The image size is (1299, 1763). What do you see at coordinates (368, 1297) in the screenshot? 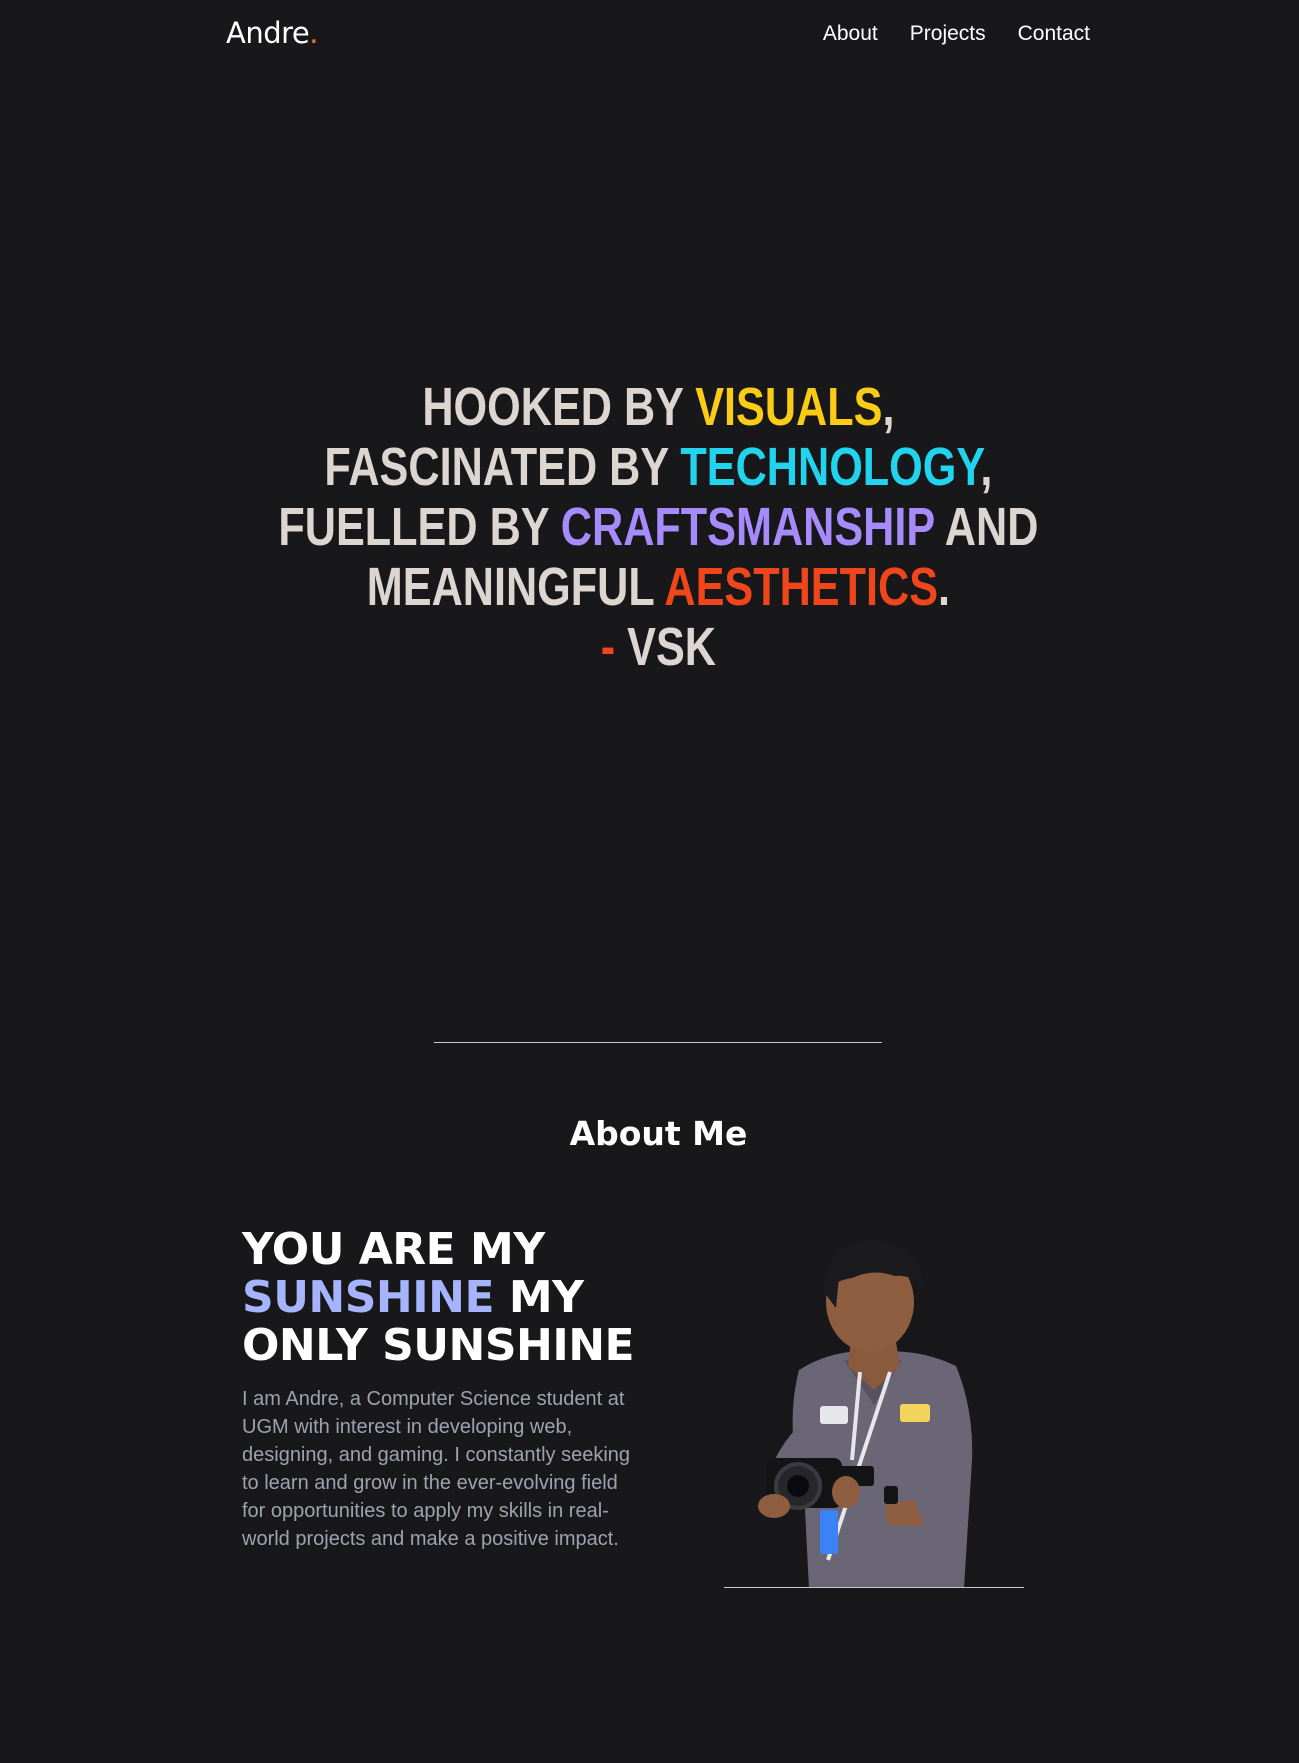
I see `about-highlight-sunshine: SUNSHINE` at bounding box center [368, 1297].